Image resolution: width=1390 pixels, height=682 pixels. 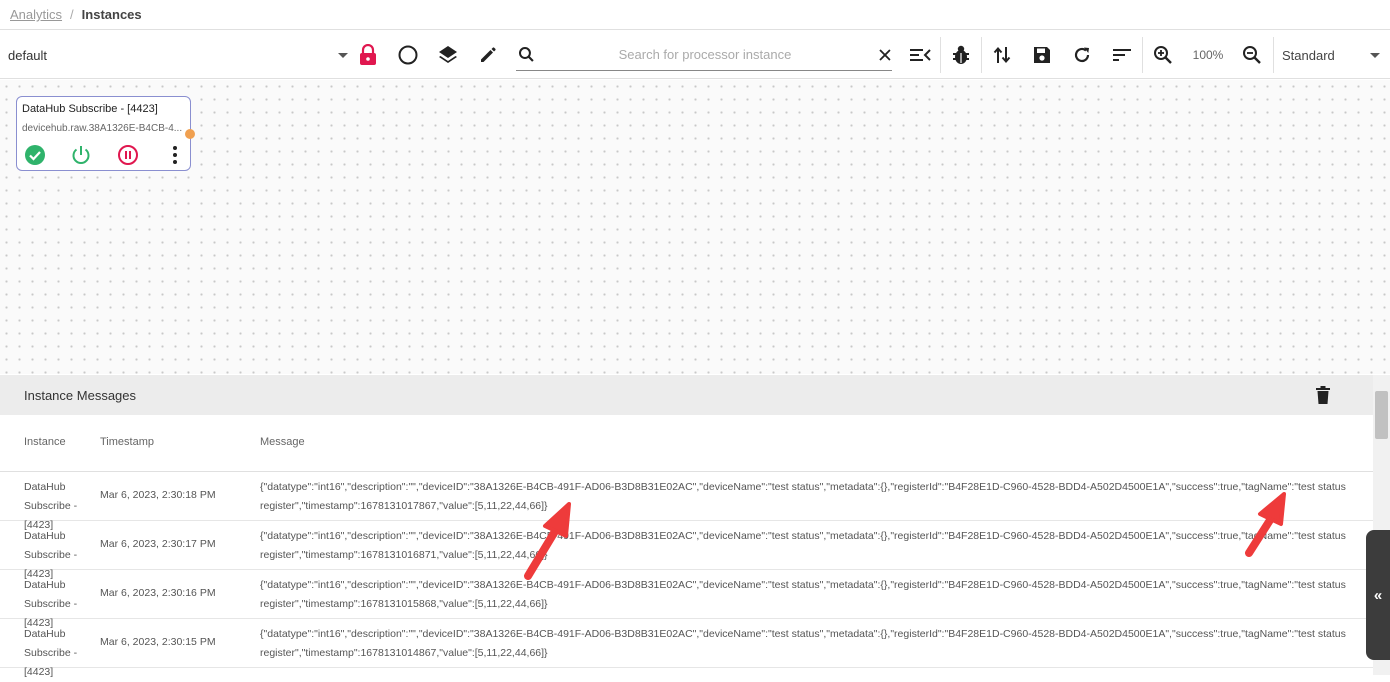 I want to click on edit-button, so click(x=488, y=55).